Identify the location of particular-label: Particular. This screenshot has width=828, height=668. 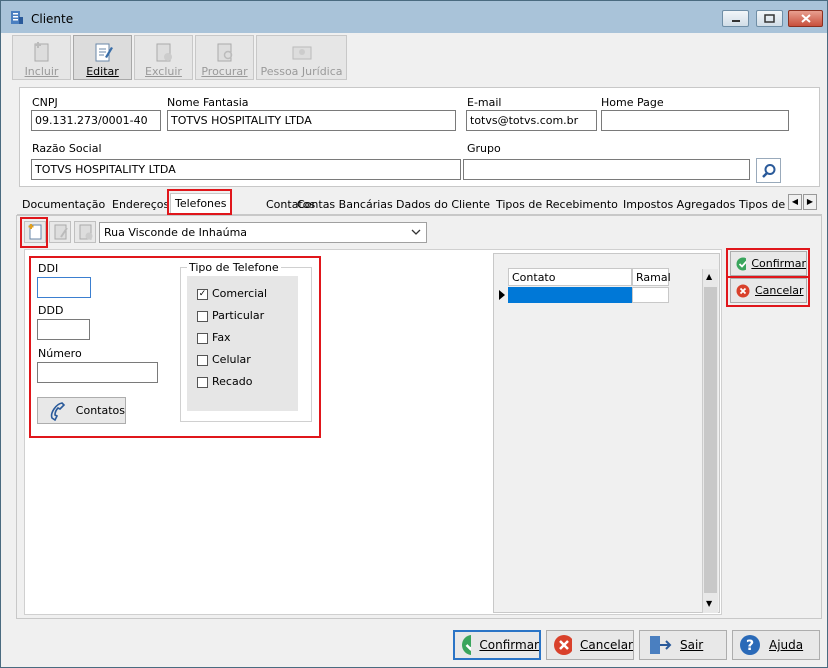
(238, 315).